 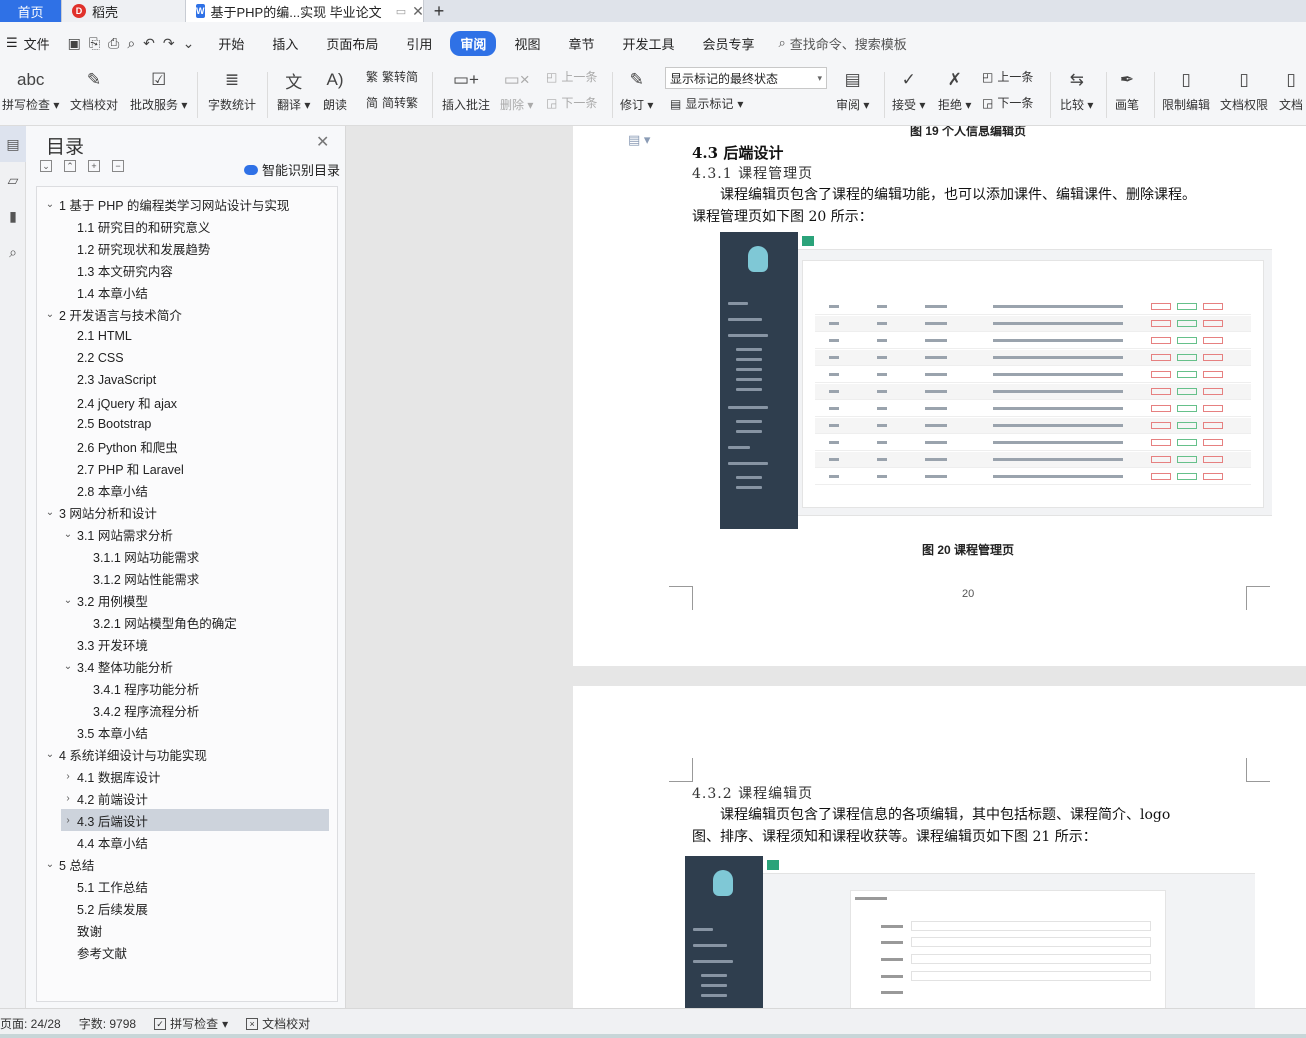 What do you see at coordinates (908, 90) in the screenshot?
I see `accept-button: ✓ 接受 ▾` at bounding box center [908, 90].